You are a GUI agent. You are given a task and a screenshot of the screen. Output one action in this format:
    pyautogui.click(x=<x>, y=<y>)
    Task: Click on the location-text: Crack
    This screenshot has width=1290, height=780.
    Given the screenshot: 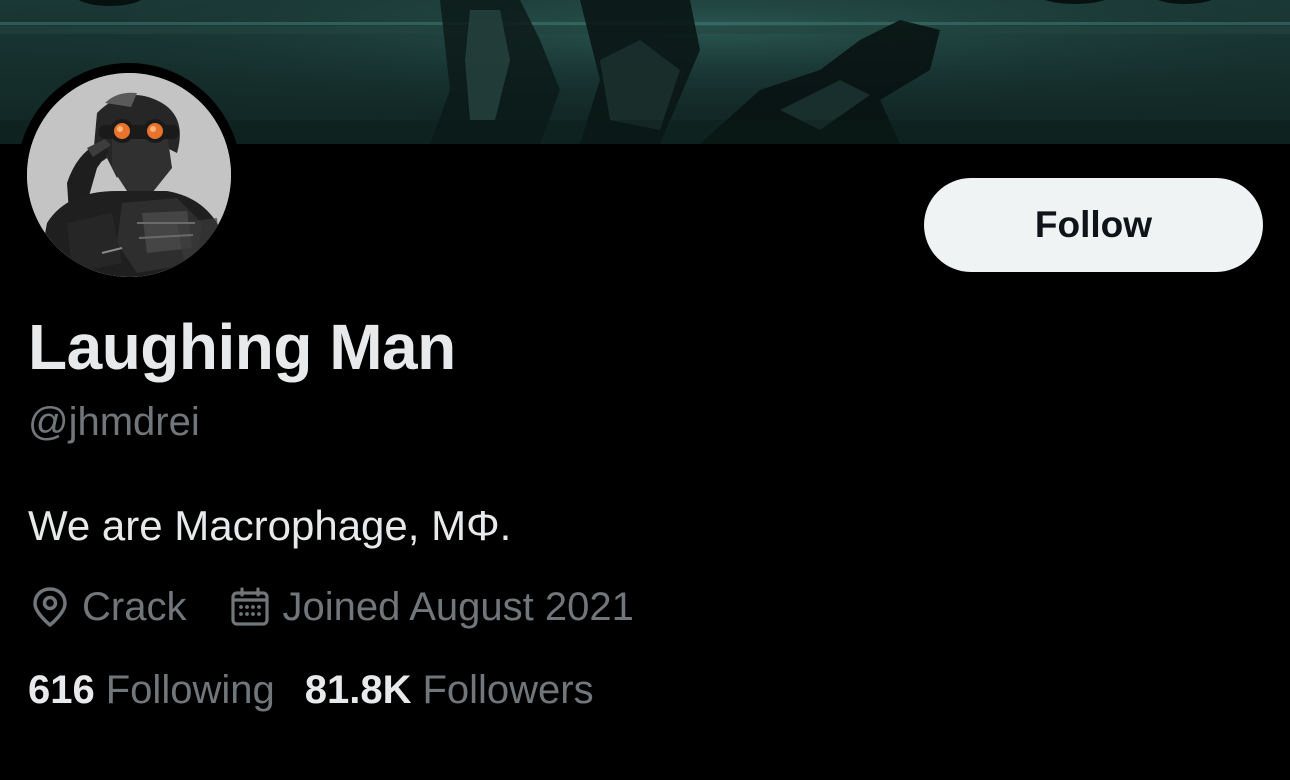 What is the action you would take?
    pyautogui.click(x=134, y=606)
    